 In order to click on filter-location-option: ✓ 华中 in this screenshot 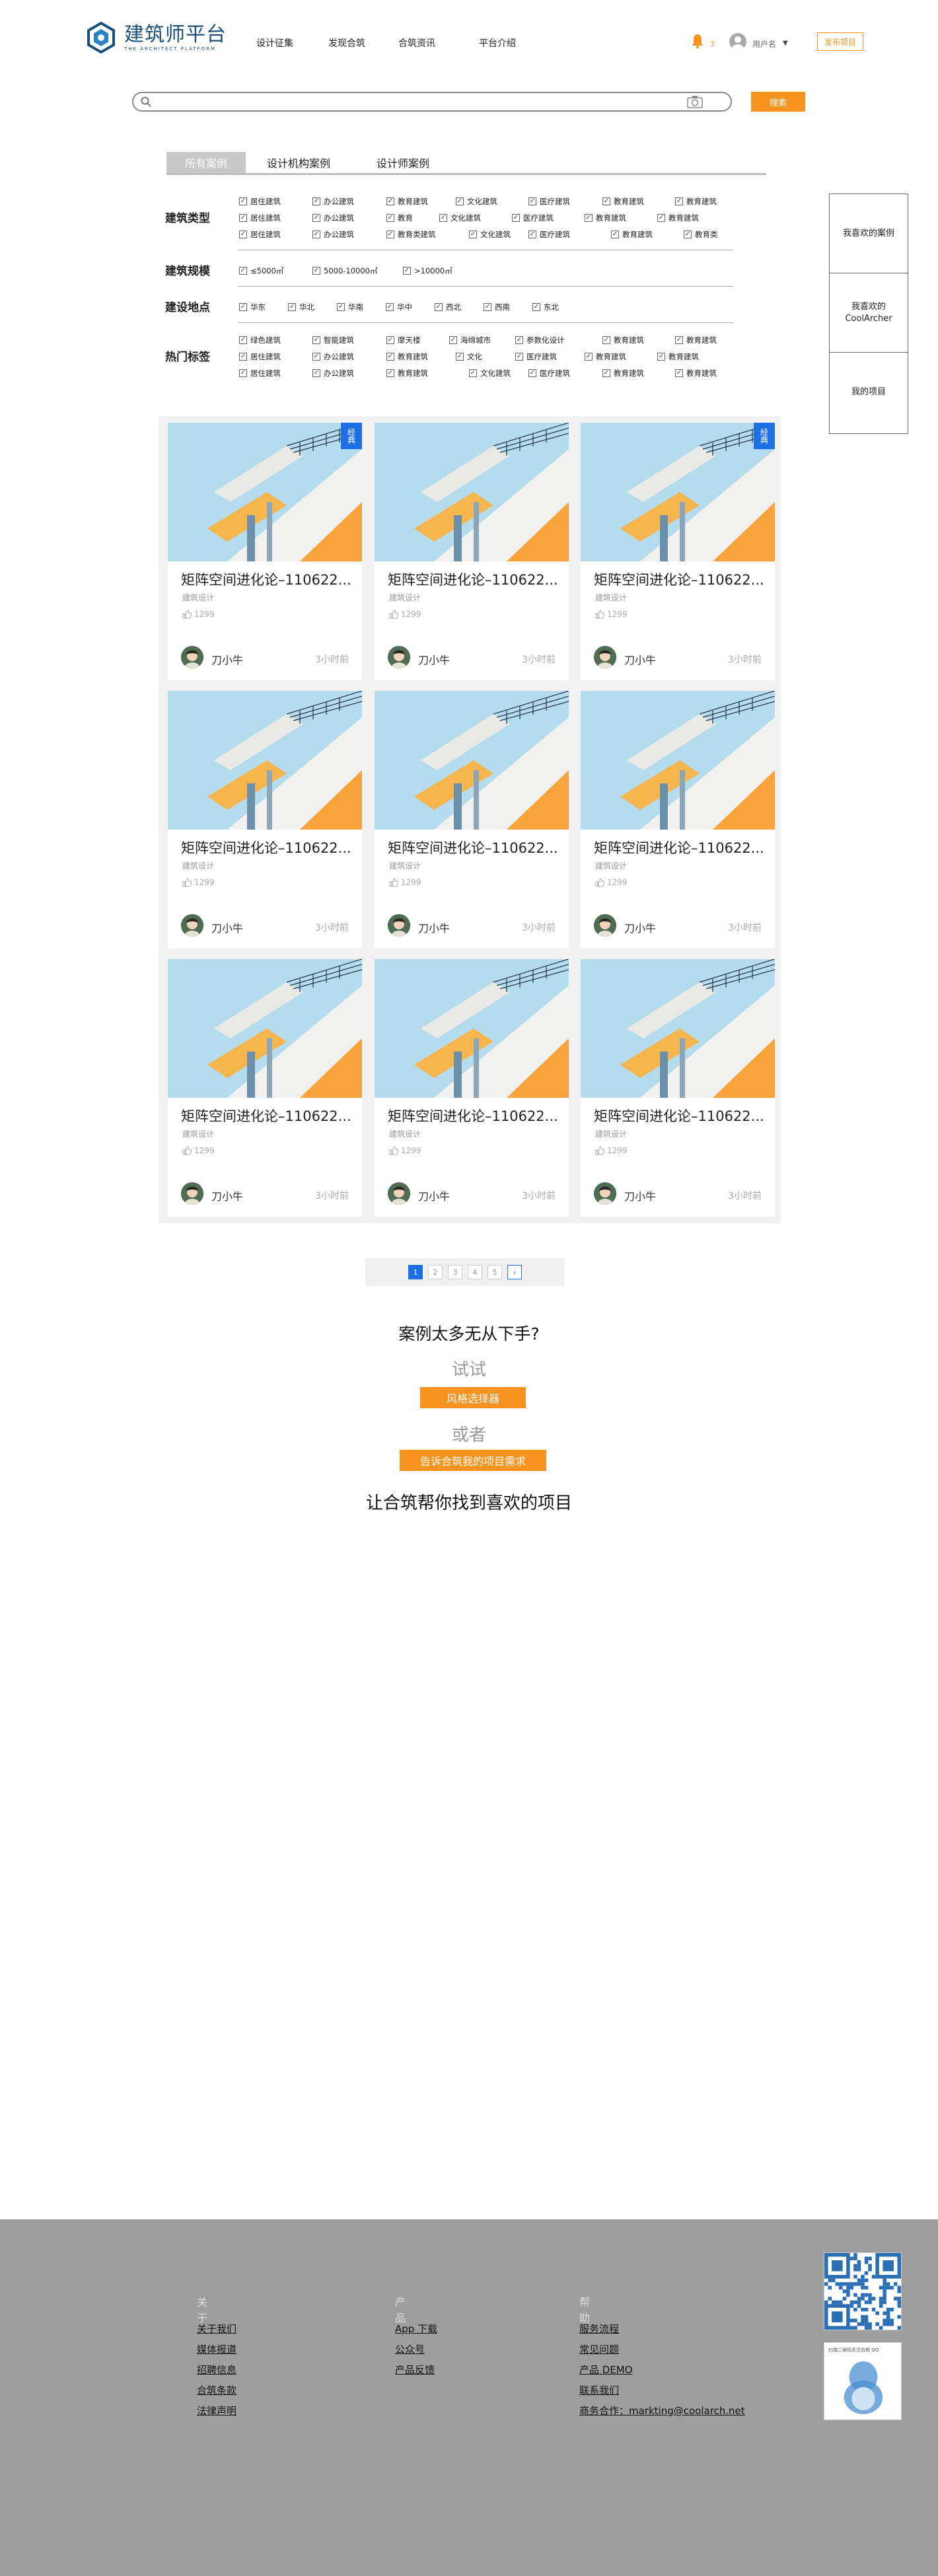, I will do `click(399, 307)`.